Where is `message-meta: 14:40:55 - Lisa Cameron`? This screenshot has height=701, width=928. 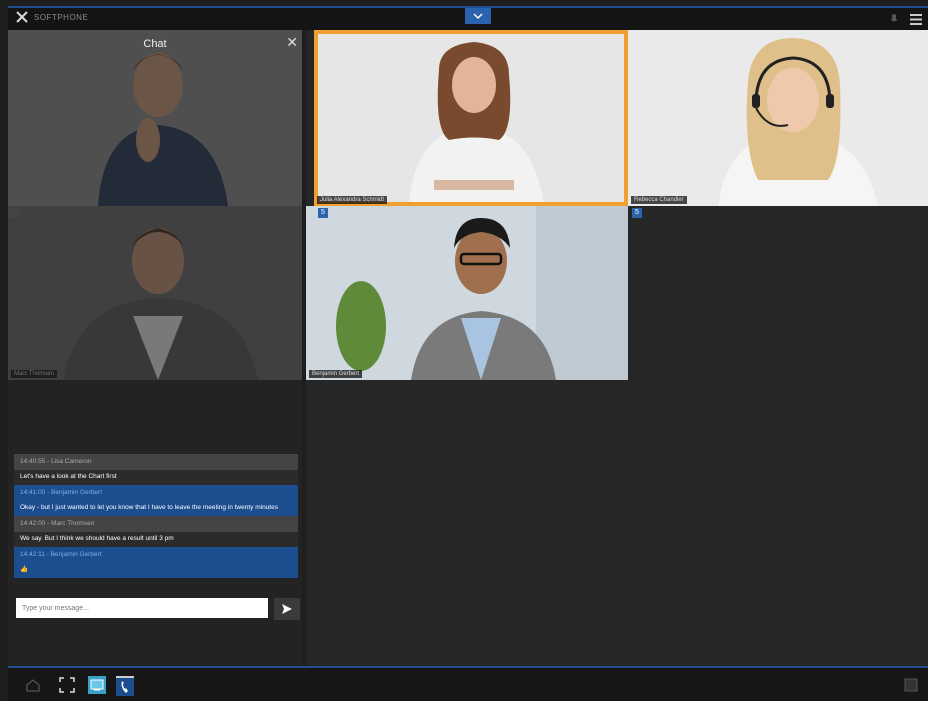
message-meta: 14:40:55 - Lisa Cameron is located at coordinates (156, 462).